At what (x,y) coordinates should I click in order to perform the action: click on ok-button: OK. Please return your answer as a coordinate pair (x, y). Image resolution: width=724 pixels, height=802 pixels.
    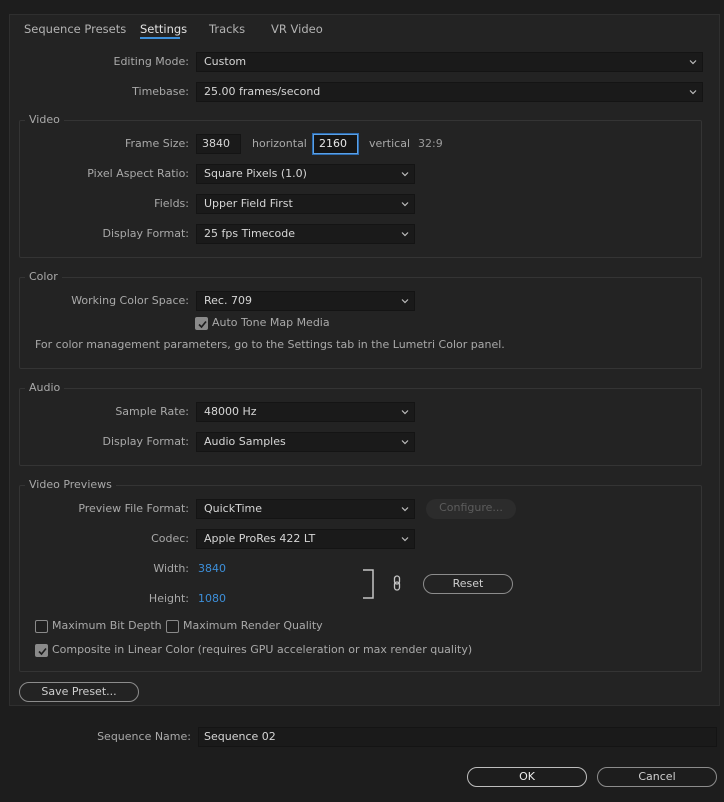
    Looking at the image, I should click on (527, 777).